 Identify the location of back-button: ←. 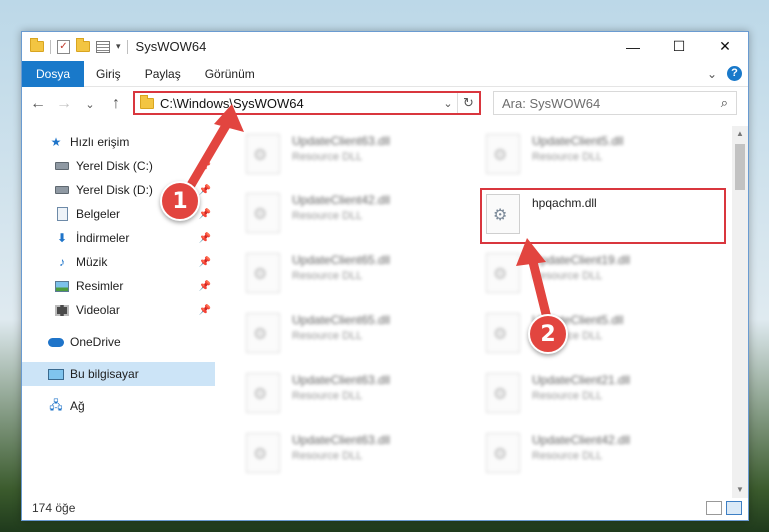
(38, 104).